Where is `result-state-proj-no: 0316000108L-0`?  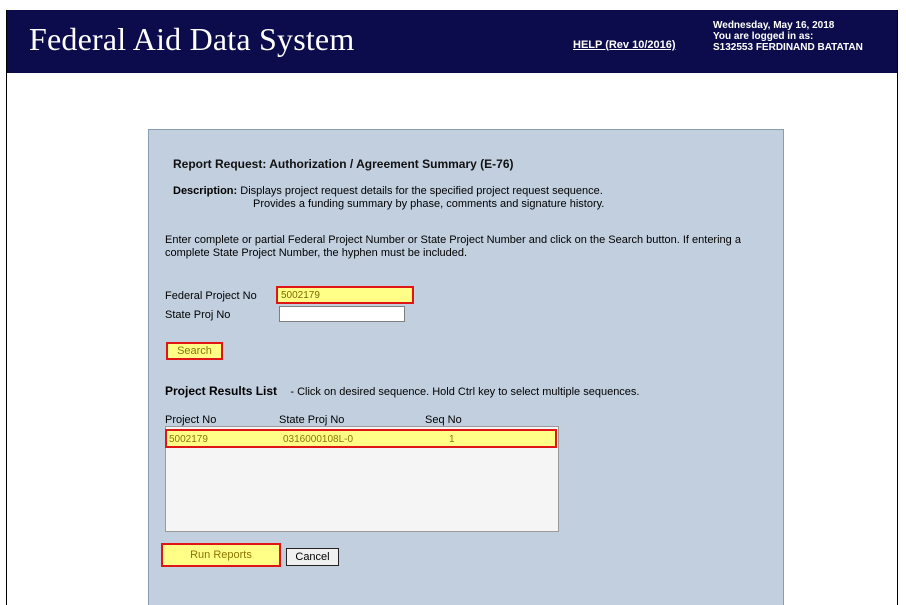 result-state-proj-no: 0316000108L-0 is located at coordinates (318, 439).